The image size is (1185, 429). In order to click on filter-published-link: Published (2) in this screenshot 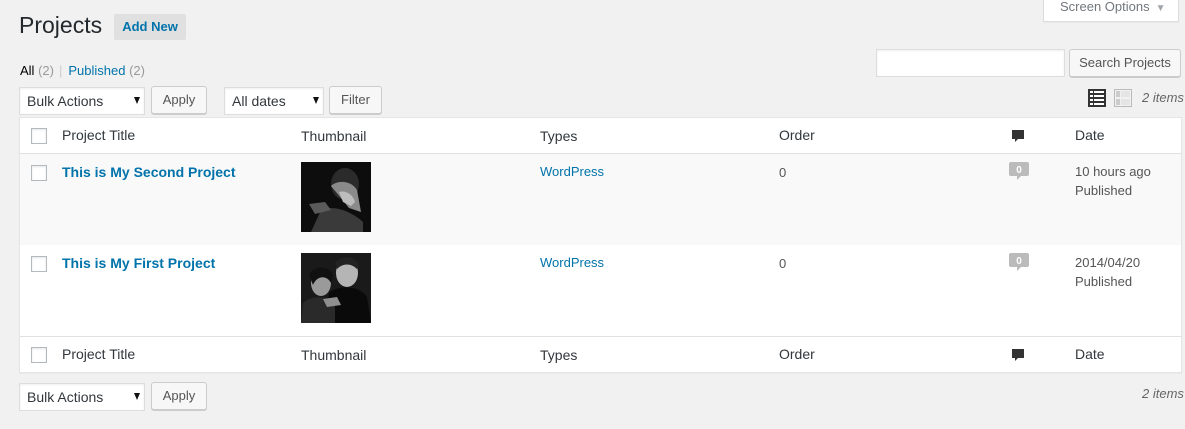, I will do `click(106, 70)`.